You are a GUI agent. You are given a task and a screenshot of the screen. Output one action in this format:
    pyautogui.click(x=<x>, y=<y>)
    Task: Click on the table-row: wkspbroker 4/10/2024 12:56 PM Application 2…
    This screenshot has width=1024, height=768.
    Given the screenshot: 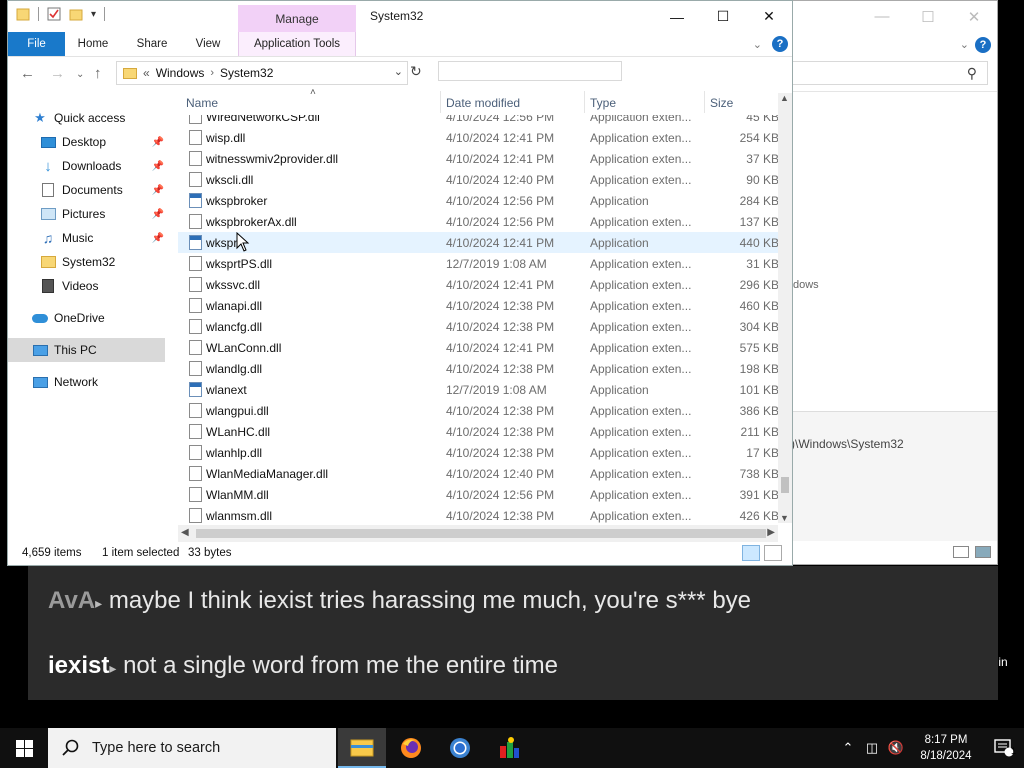 What is the action you would take?
    pyautogui.click(x=480, y=200)
    